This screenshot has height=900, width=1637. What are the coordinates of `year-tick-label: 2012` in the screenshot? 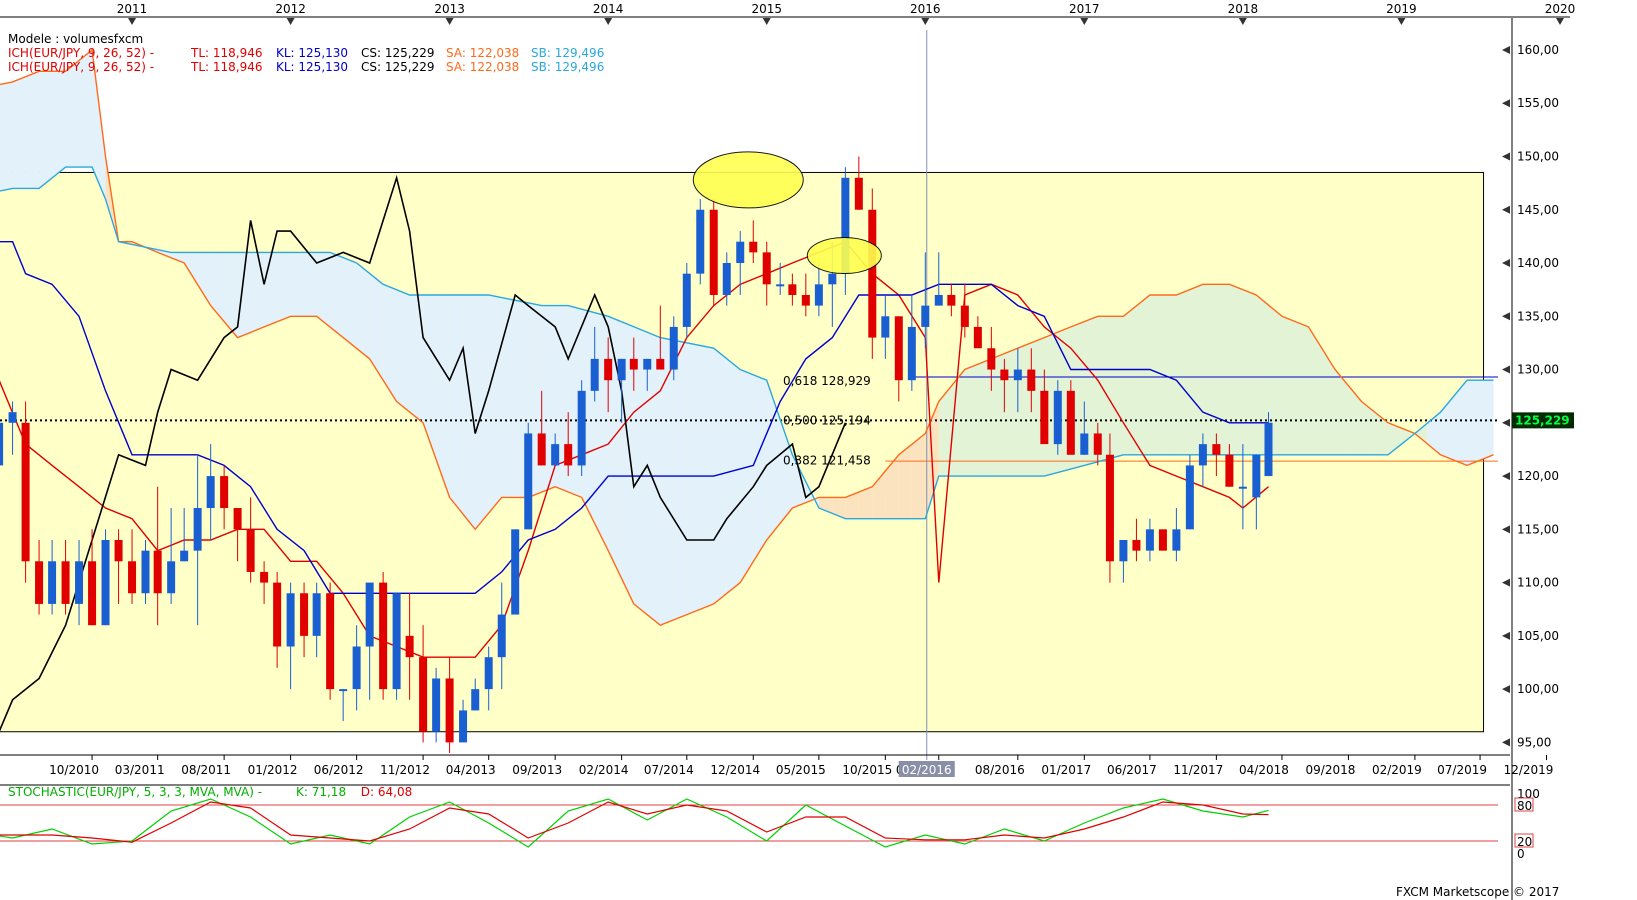 It's located at (290, 9).